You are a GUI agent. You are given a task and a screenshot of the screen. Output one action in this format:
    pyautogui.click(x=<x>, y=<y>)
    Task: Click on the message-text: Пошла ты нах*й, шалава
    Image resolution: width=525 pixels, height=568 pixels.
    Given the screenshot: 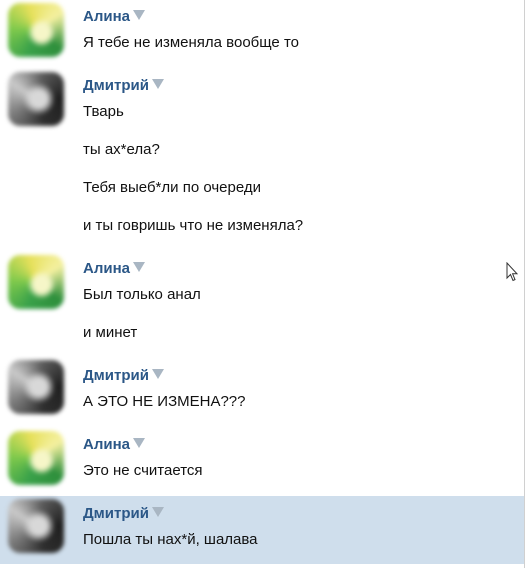 What is the action you would take?
    pyautogui.click(x=170, y=539)
    